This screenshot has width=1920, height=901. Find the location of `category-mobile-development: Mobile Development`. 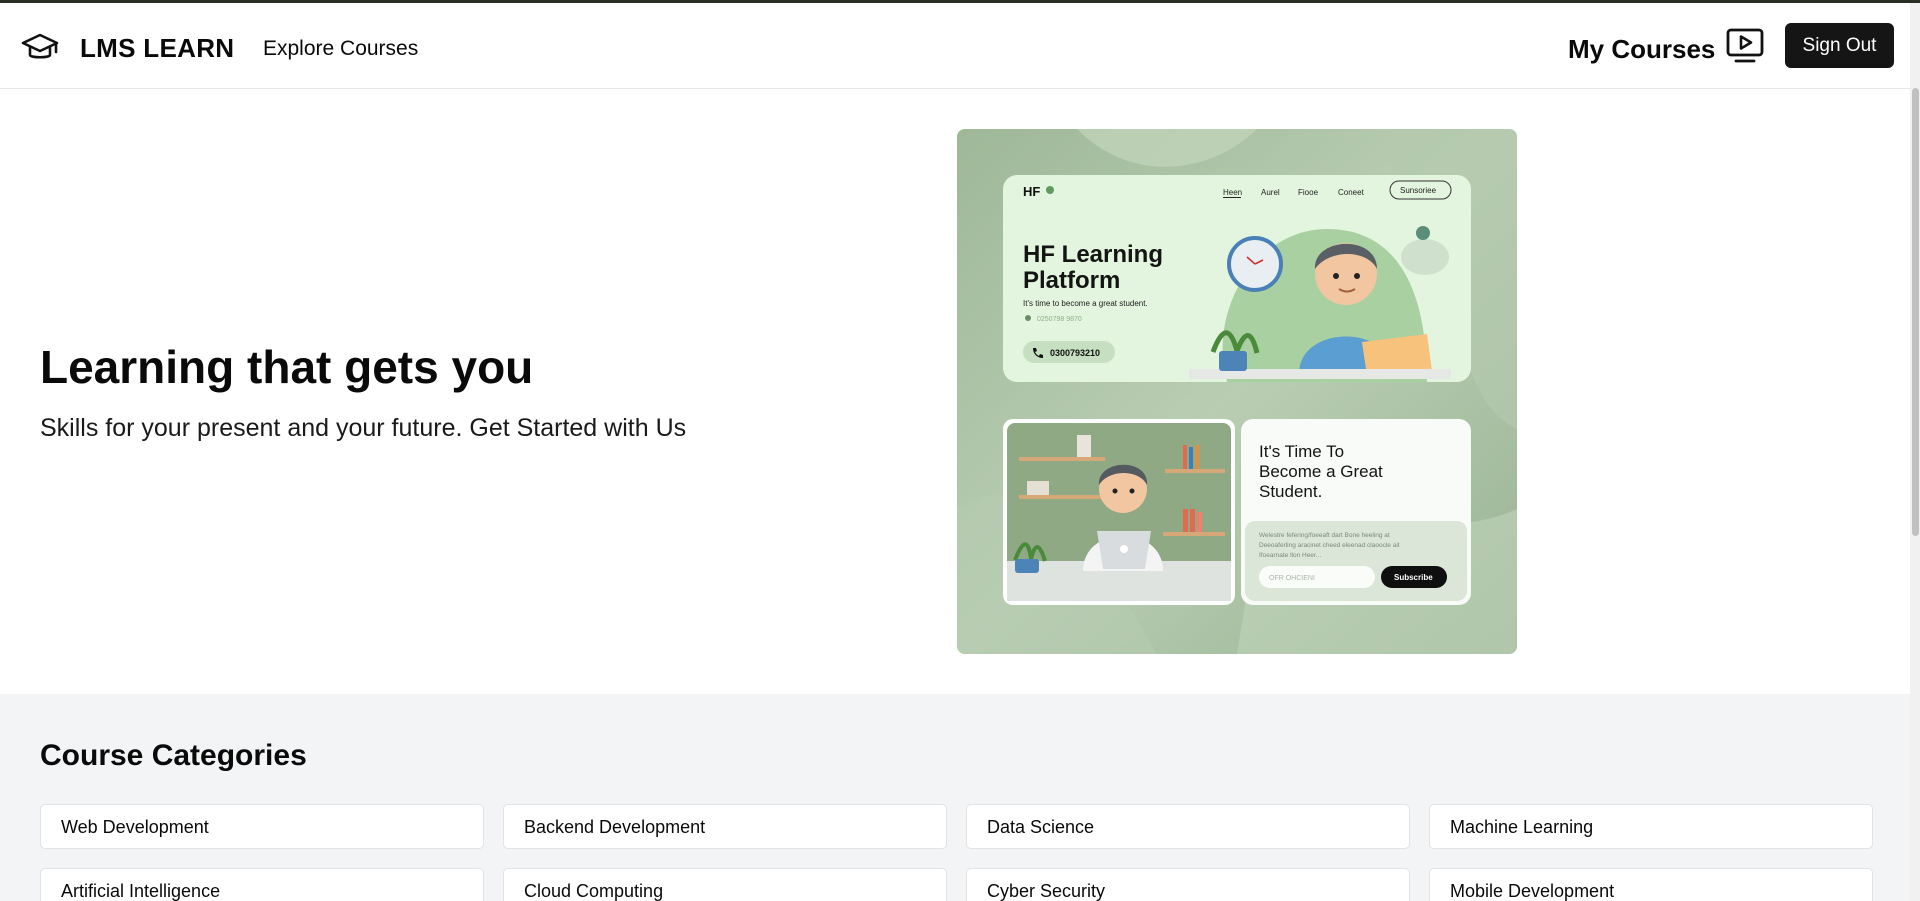

category-mobile-development: Mobile Development is located at coordinates (1651, 884).